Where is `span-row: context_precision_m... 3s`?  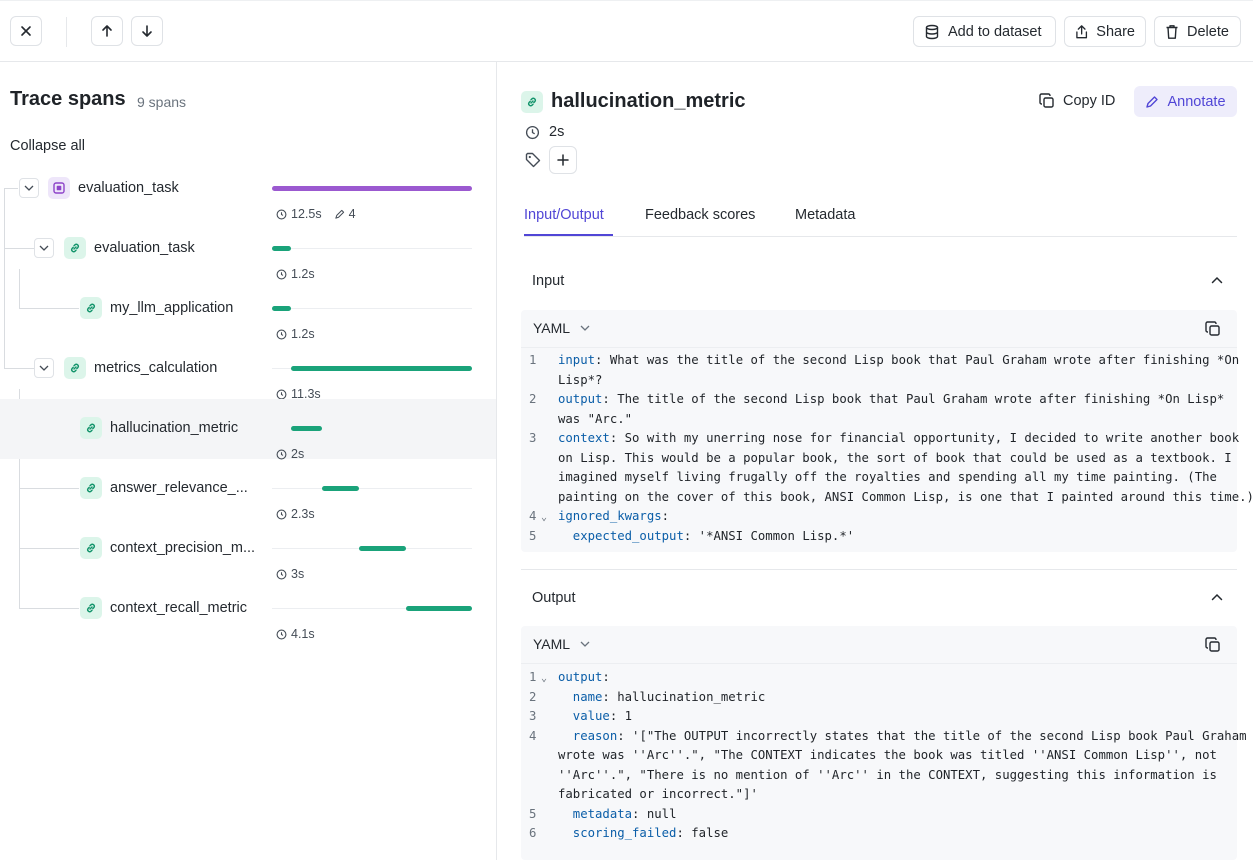 span-row: context_precision_m... 3s is located at coordinates (248, 550).